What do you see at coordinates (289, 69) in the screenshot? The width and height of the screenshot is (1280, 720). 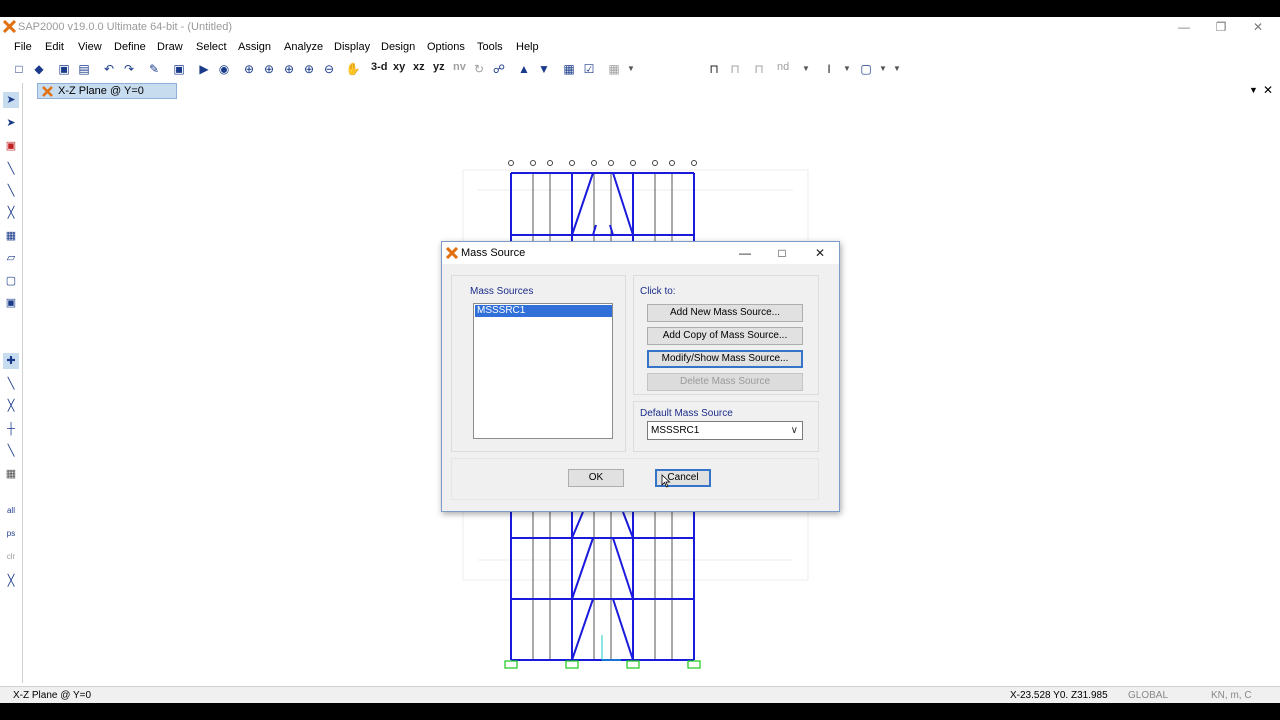 I see `zoom-in-icon: ⊕` at bounding box center [289, 69].